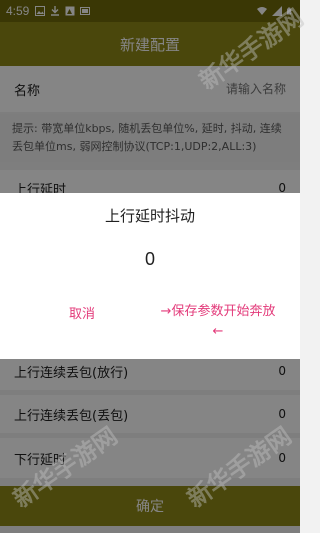  I want to click on dialog-value: 0, so click(150, 259).